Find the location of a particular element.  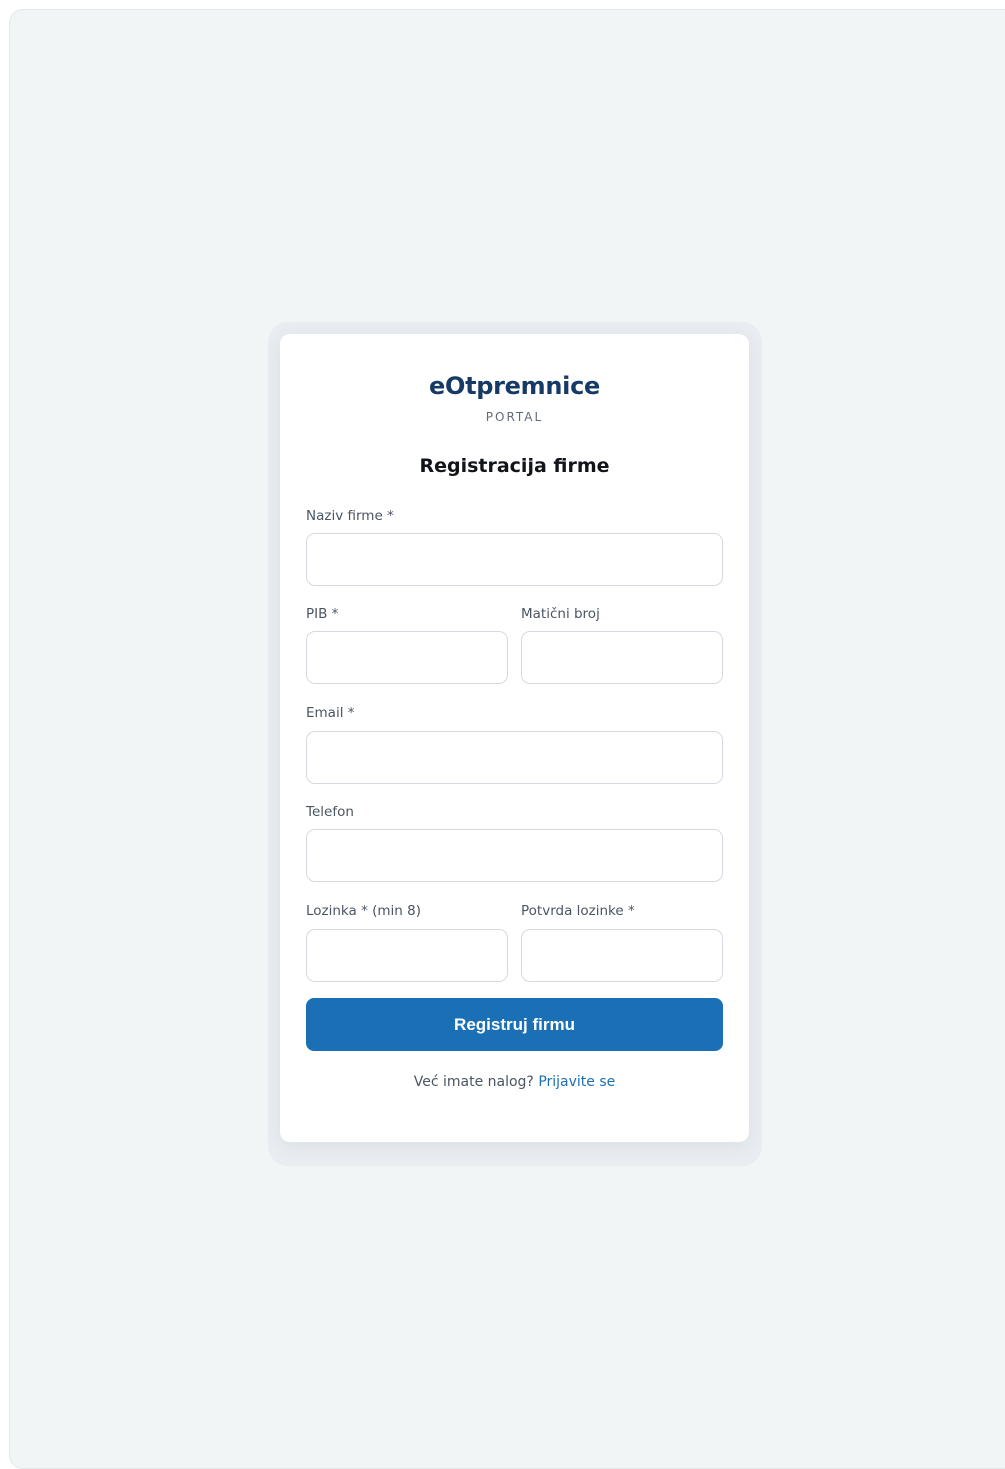

login-prompt-text: Već imate nalog? is located at coordinates (473, 1082).